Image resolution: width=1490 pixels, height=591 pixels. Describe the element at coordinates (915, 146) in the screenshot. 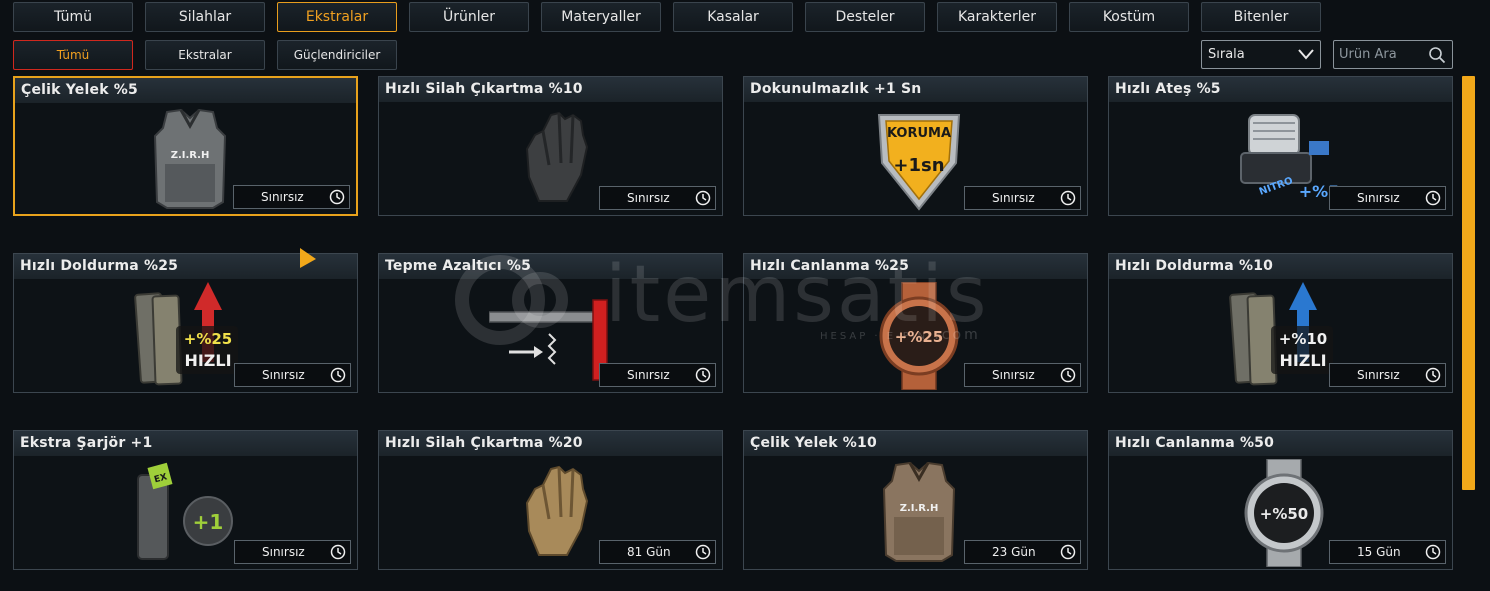

I see `item-card: Dokunulmazlık +1 Sn KORUMA +1sn Sınırsız` at that location.